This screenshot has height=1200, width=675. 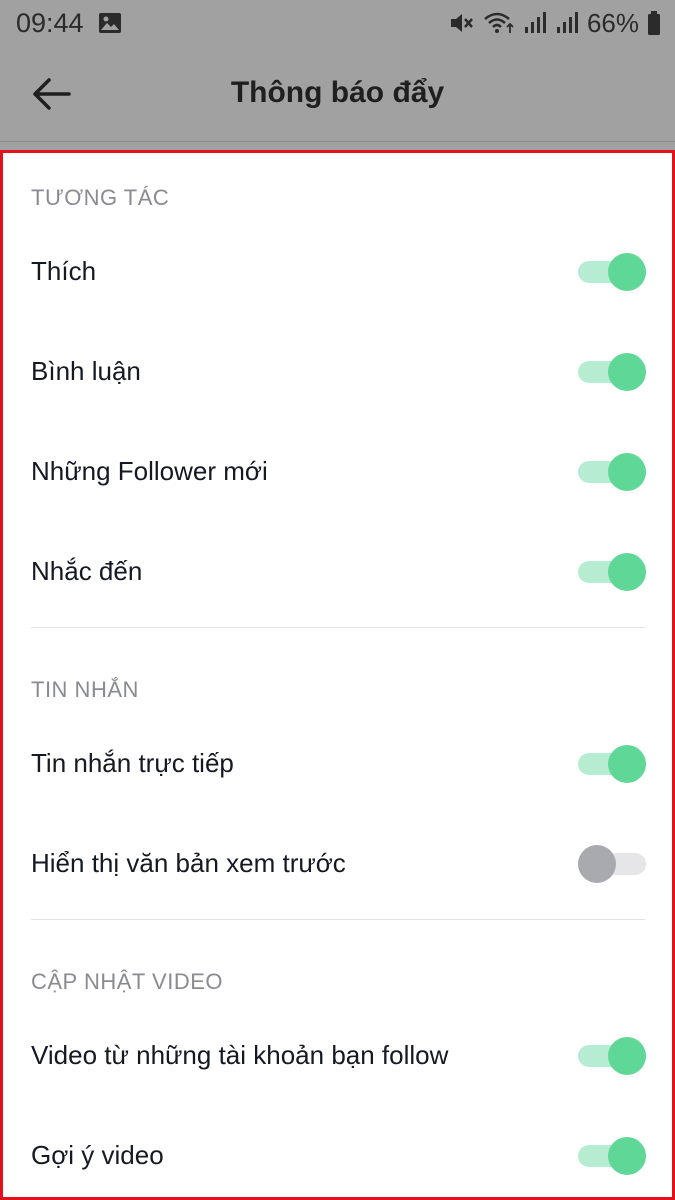 I want to click on status-bar-right: 66%, so click(x=555, y=23).